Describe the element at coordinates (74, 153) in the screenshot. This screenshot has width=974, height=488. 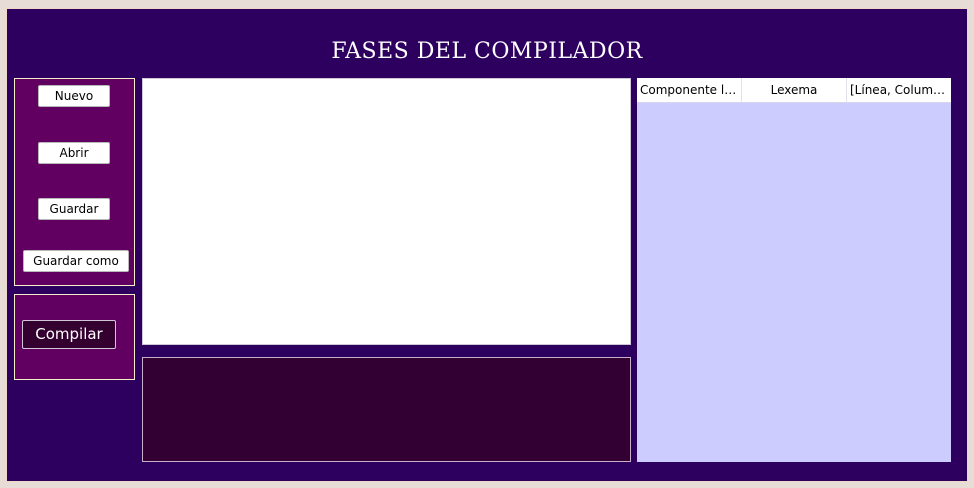
I see `open-button: Abrir` at that location.